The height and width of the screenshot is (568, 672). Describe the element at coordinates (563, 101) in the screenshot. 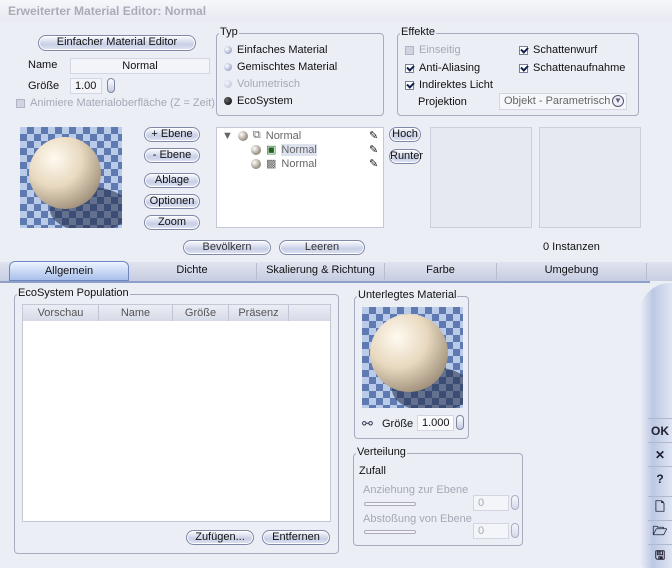

I see `projection-select: Objekt - Parametrisch ▼` at that location.